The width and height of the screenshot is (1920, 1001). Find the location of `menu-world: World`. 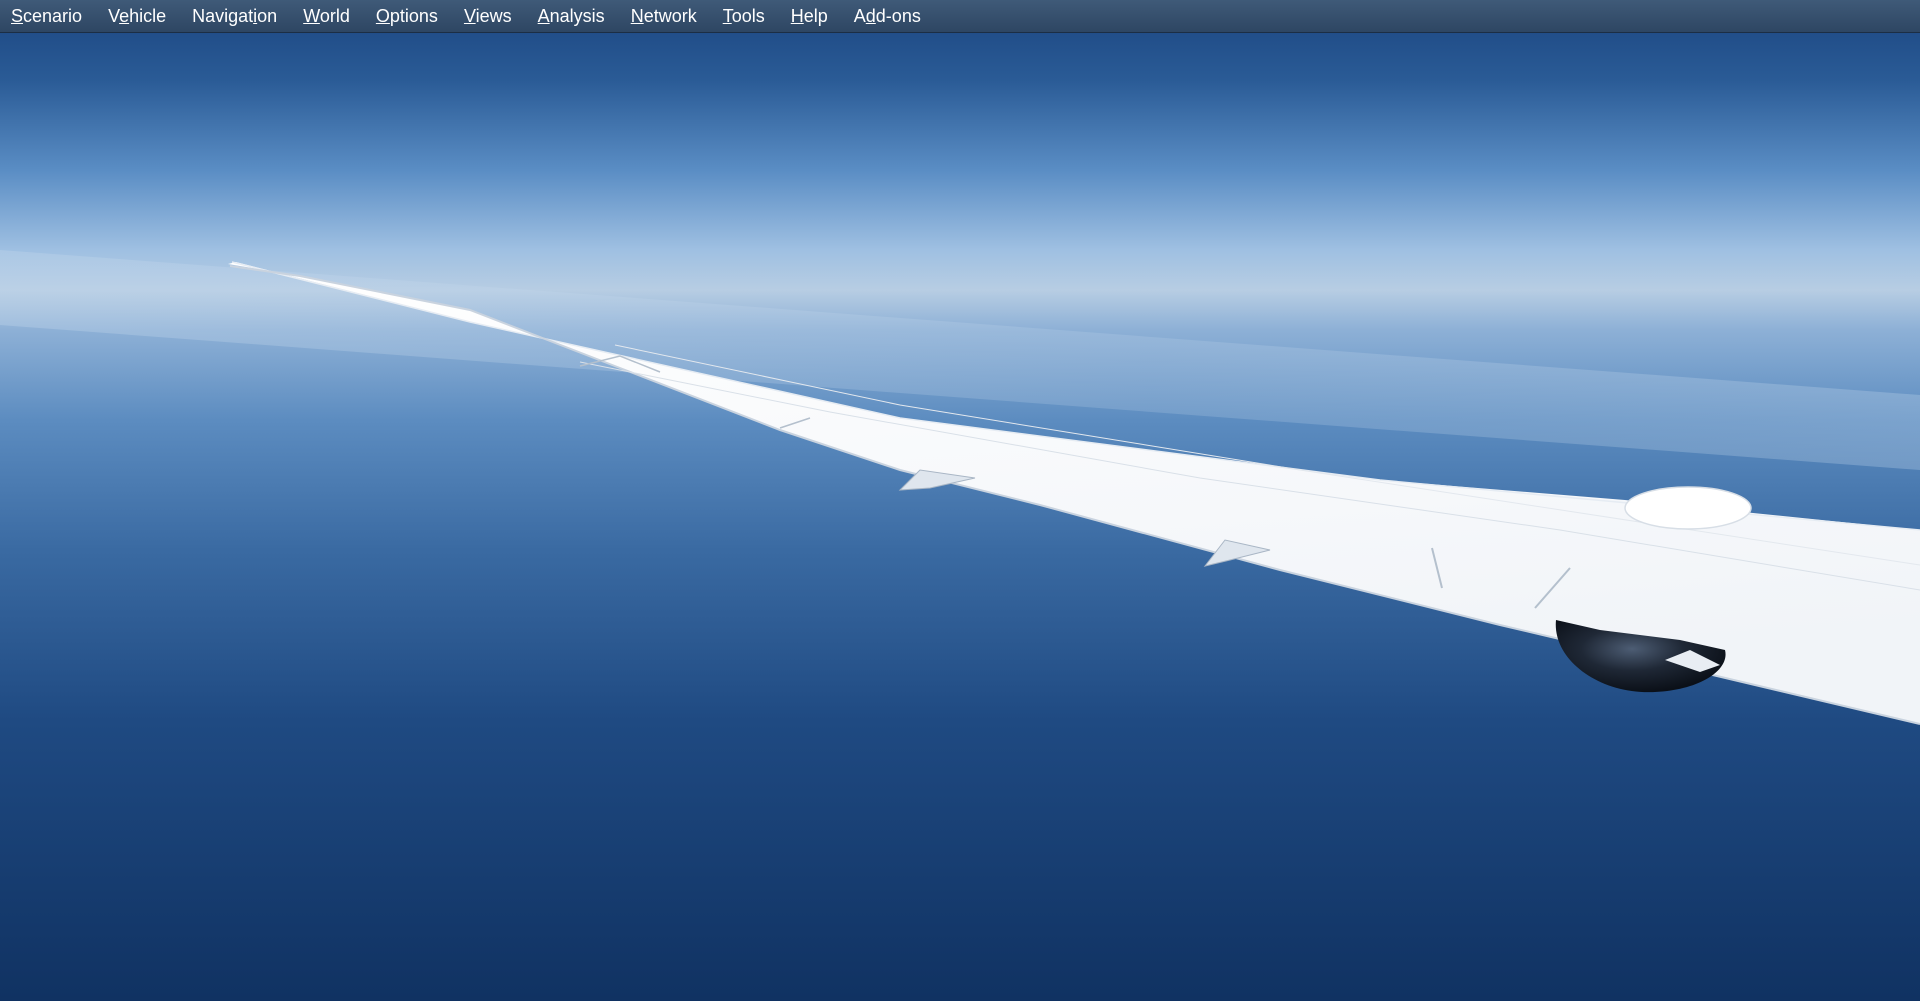

menu-world: World is located at coordinates (326, 16).